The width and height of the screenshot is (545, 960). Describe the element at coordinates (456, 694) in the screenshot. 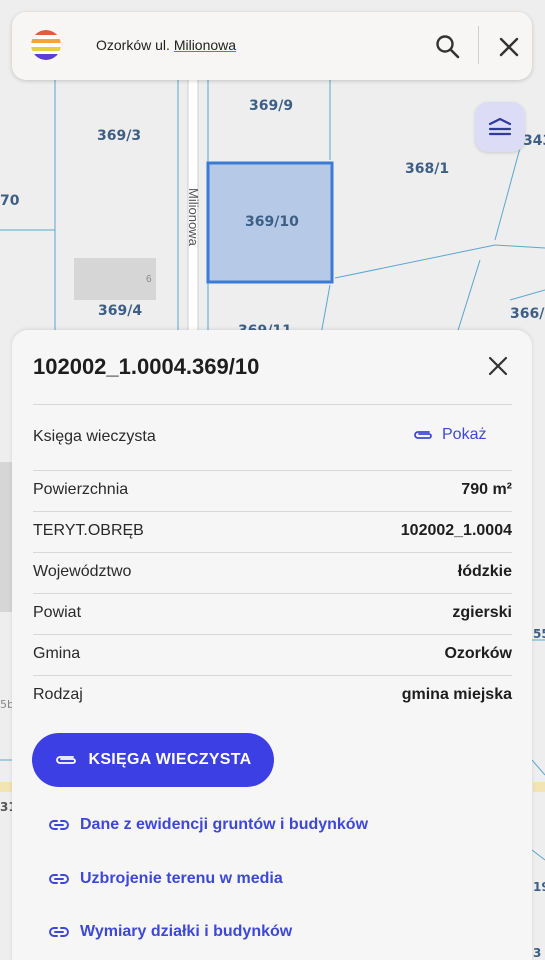

I see `row-value: gmina miejska` at that location.